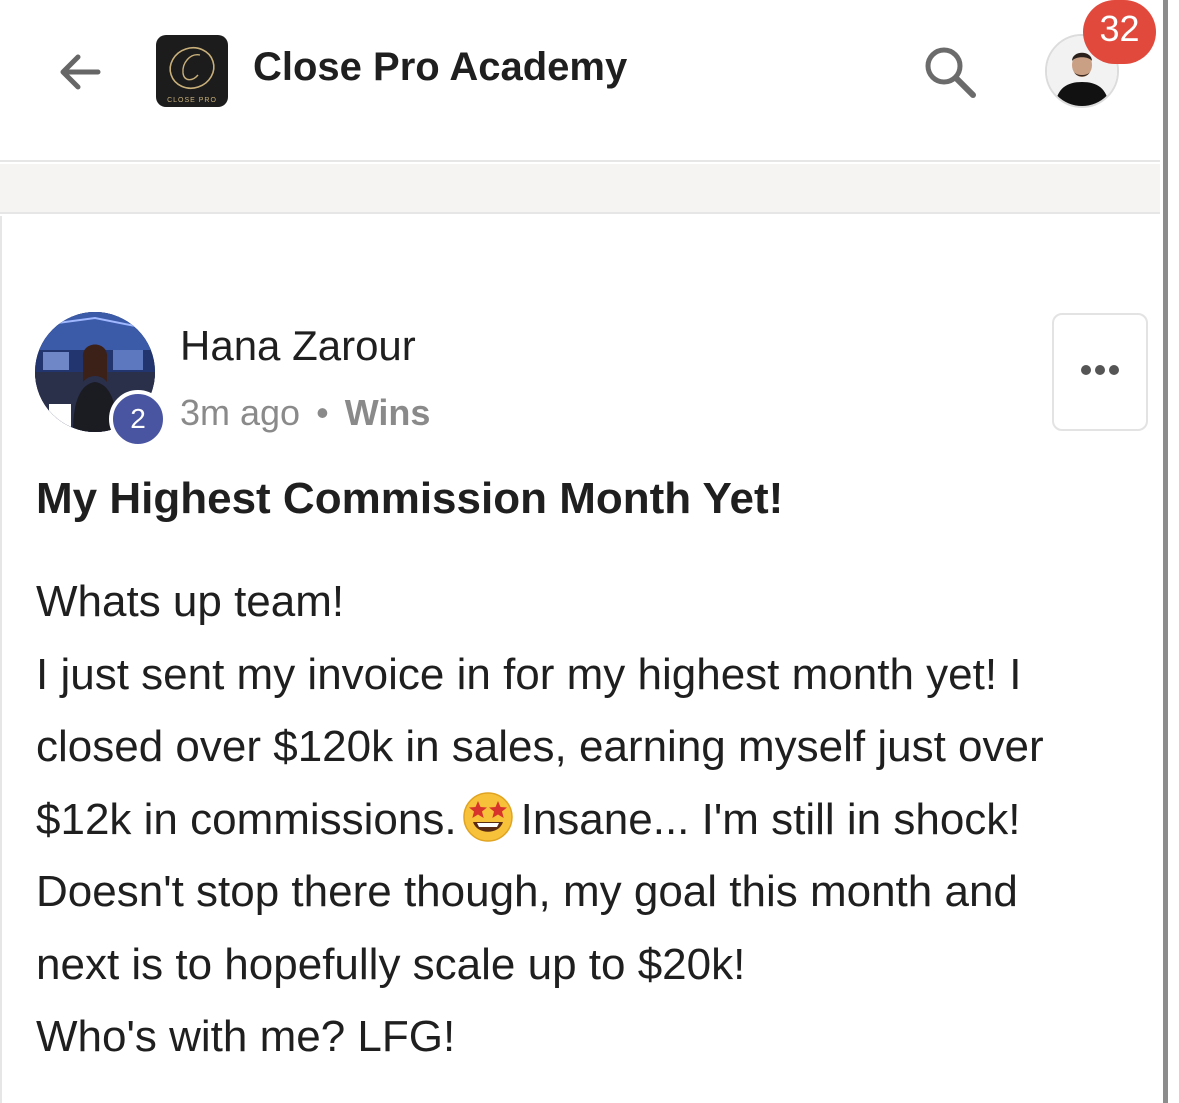 The image size is (1179, 1103). I want to click on level-badge: 2, so click(138, 419).